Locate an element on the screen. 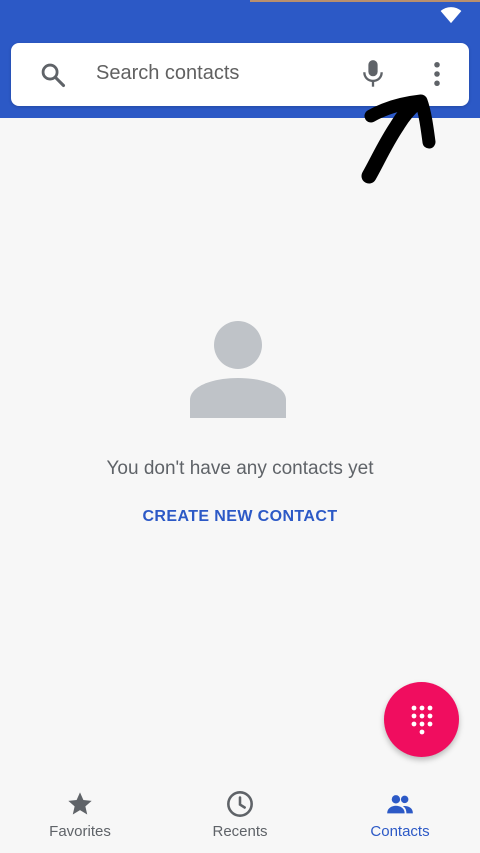  nav-item-favorites: Favorites is located at coordinates (80, 815).